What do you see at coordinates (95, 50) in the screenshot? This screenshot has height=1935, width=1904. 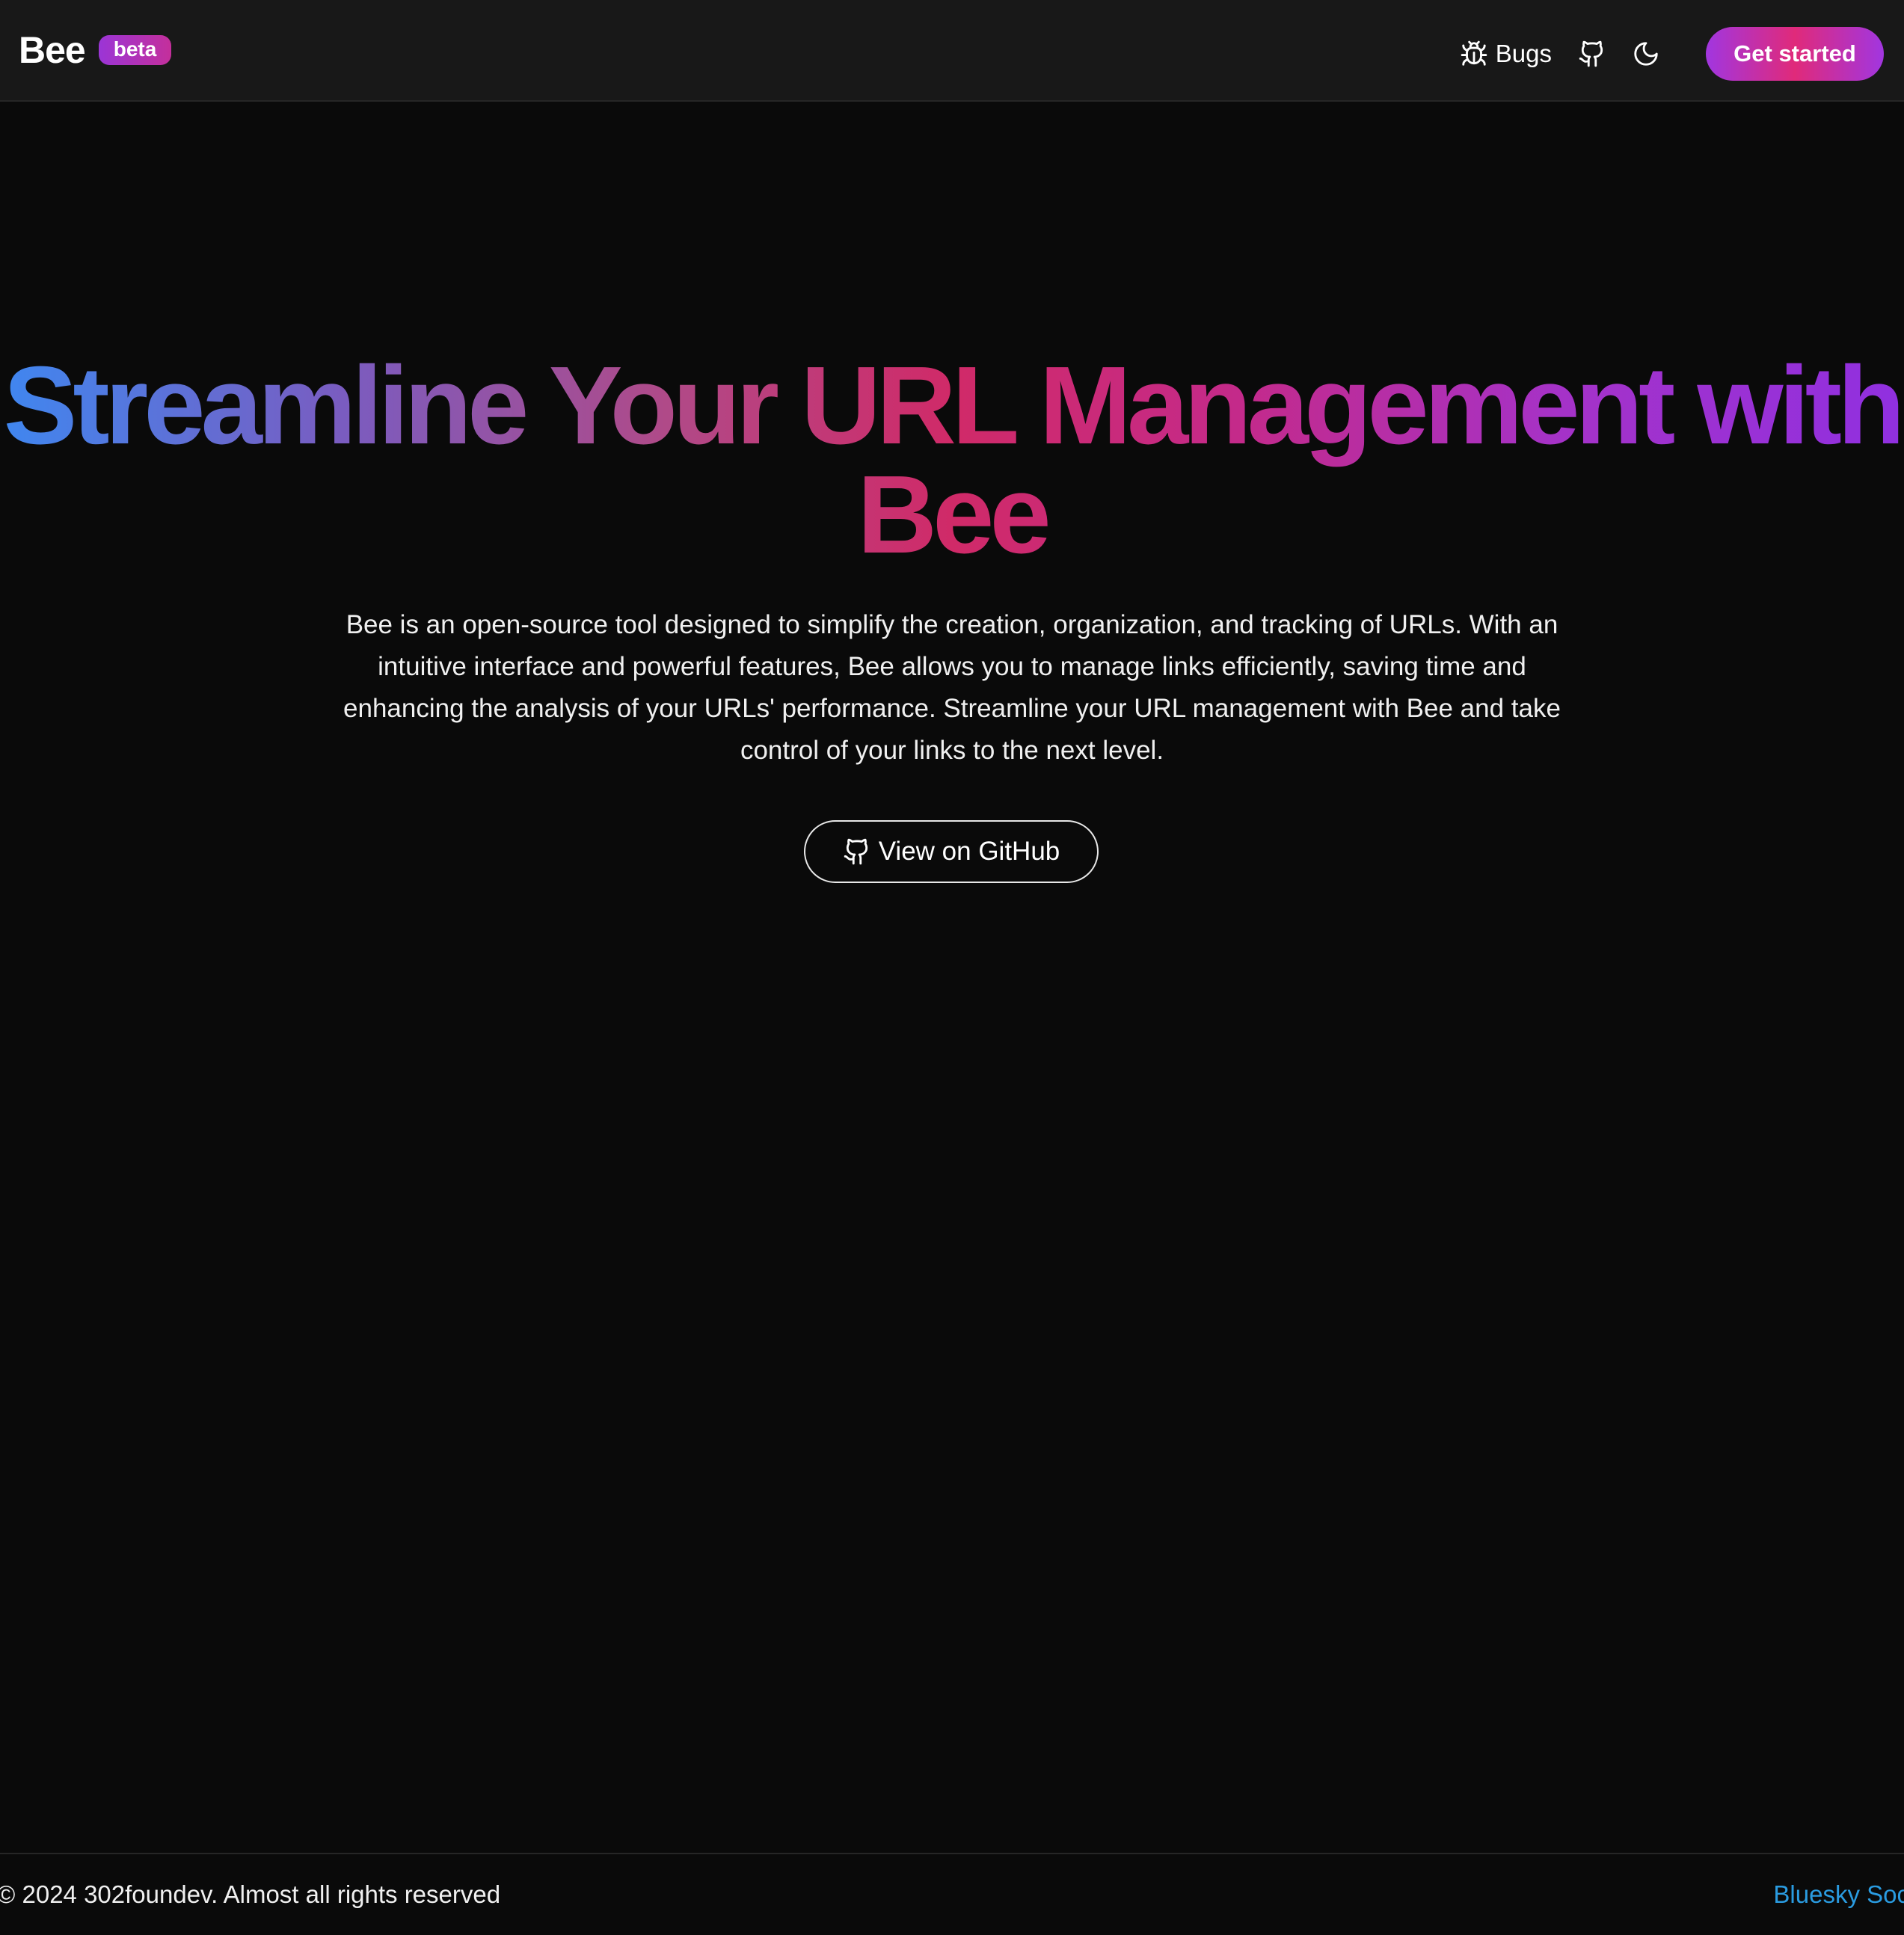 I see `brand: Bee beta` at bounding box center [95, 50].